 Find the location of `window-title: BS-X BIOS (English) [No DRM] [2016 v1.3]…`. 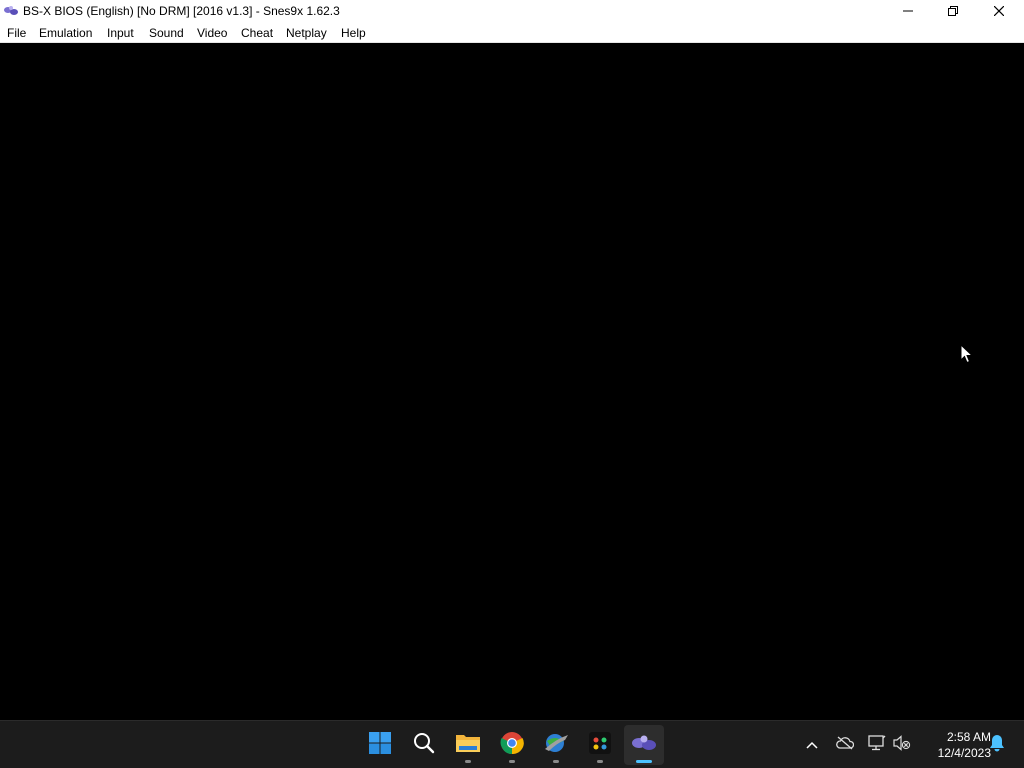

window-title: BS-X BIOS (English) [No DRM] [2016 v1.3]… is located at coordinates (181, 11).